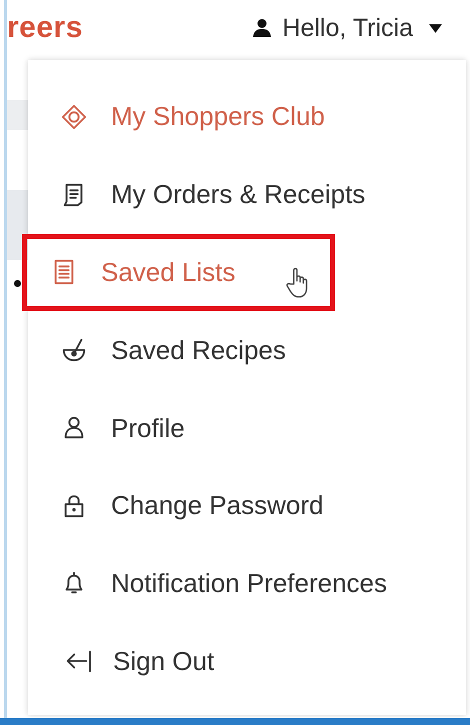 This screenshot has height=725, width=470. Describe the element at coordinates (74, 350) in the screenshot. I see `bowl-icon` at that location.